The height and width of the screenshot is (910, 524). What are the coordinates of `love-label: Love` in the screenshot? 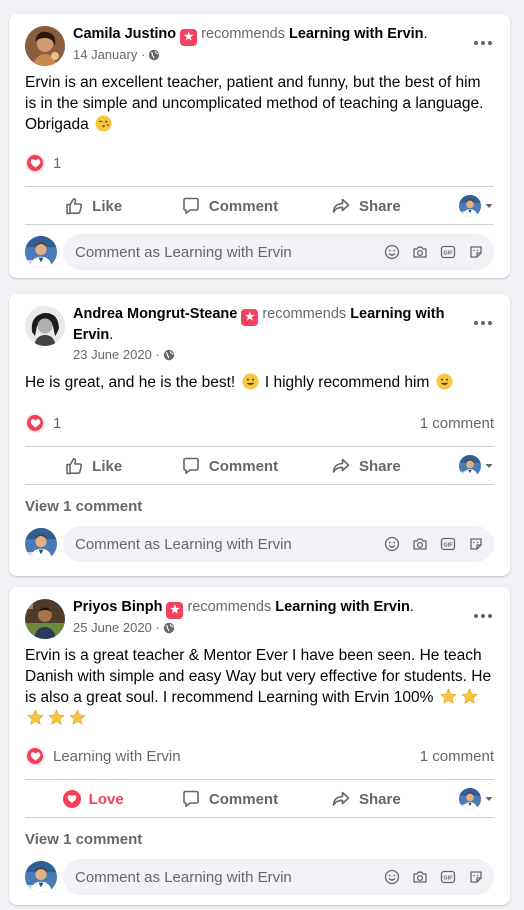 It's located at (106, 799).